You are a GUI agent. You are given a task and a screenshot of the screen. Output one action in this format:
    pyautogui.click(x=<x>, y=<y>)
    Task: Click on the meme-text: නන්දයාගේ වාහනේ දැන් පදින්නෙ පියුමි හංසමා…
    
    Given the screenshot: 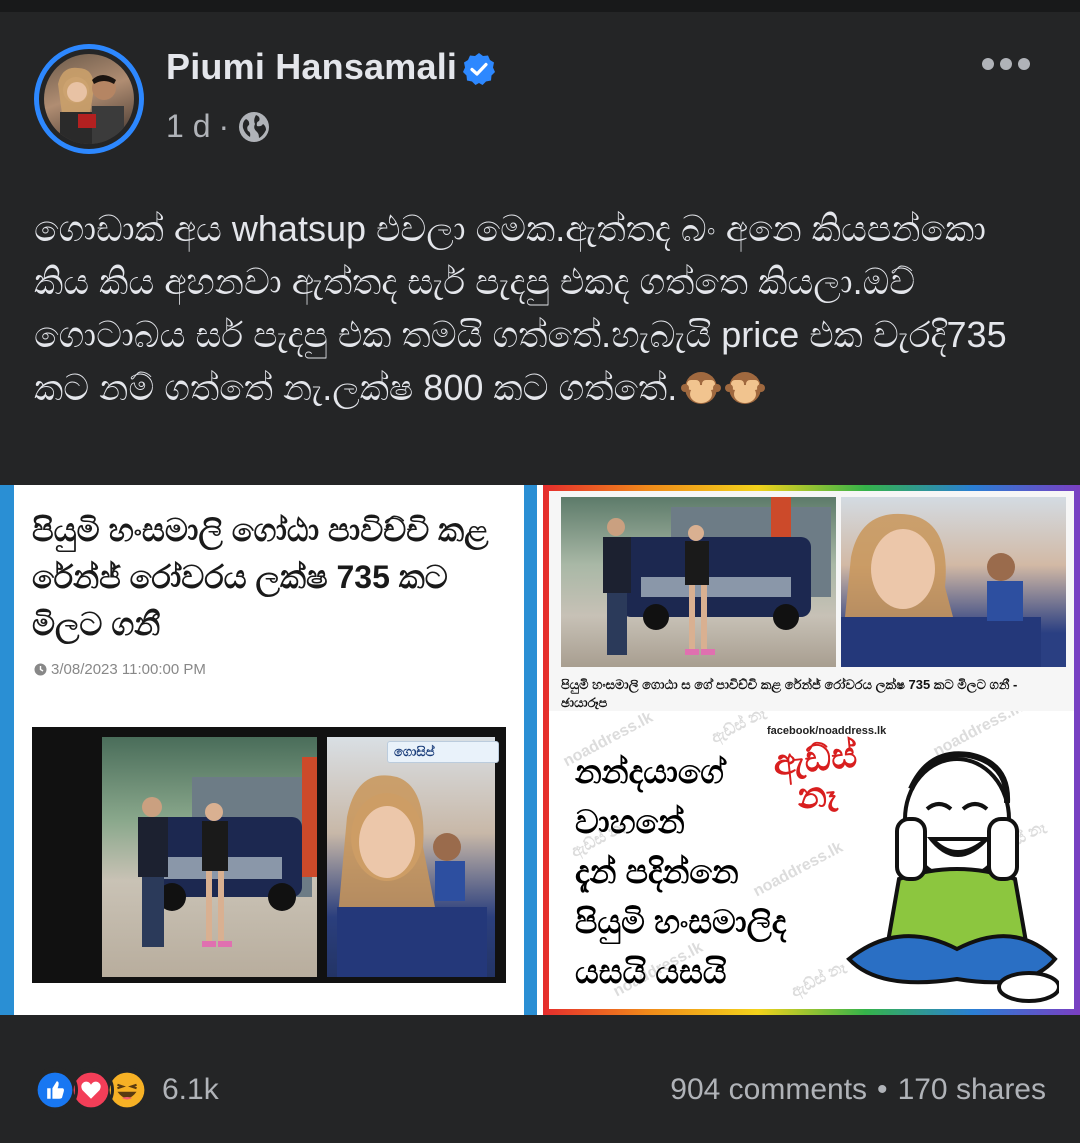 What is the action you would take?
    pyautogui.click(x=715, y=872)
    